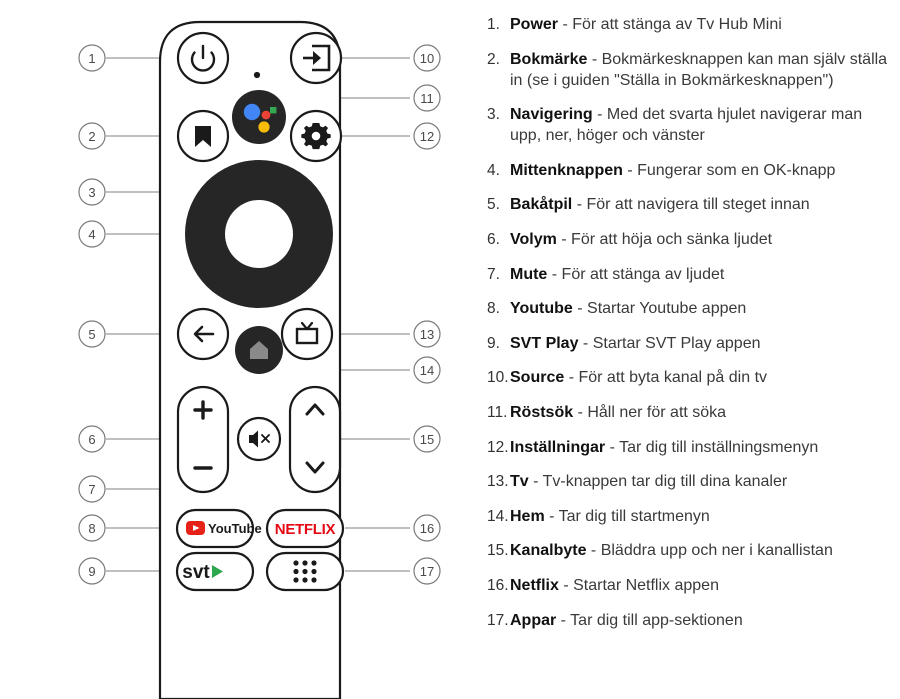 The image size is (900, 699). I want to click on home-button, so click(259, 350).